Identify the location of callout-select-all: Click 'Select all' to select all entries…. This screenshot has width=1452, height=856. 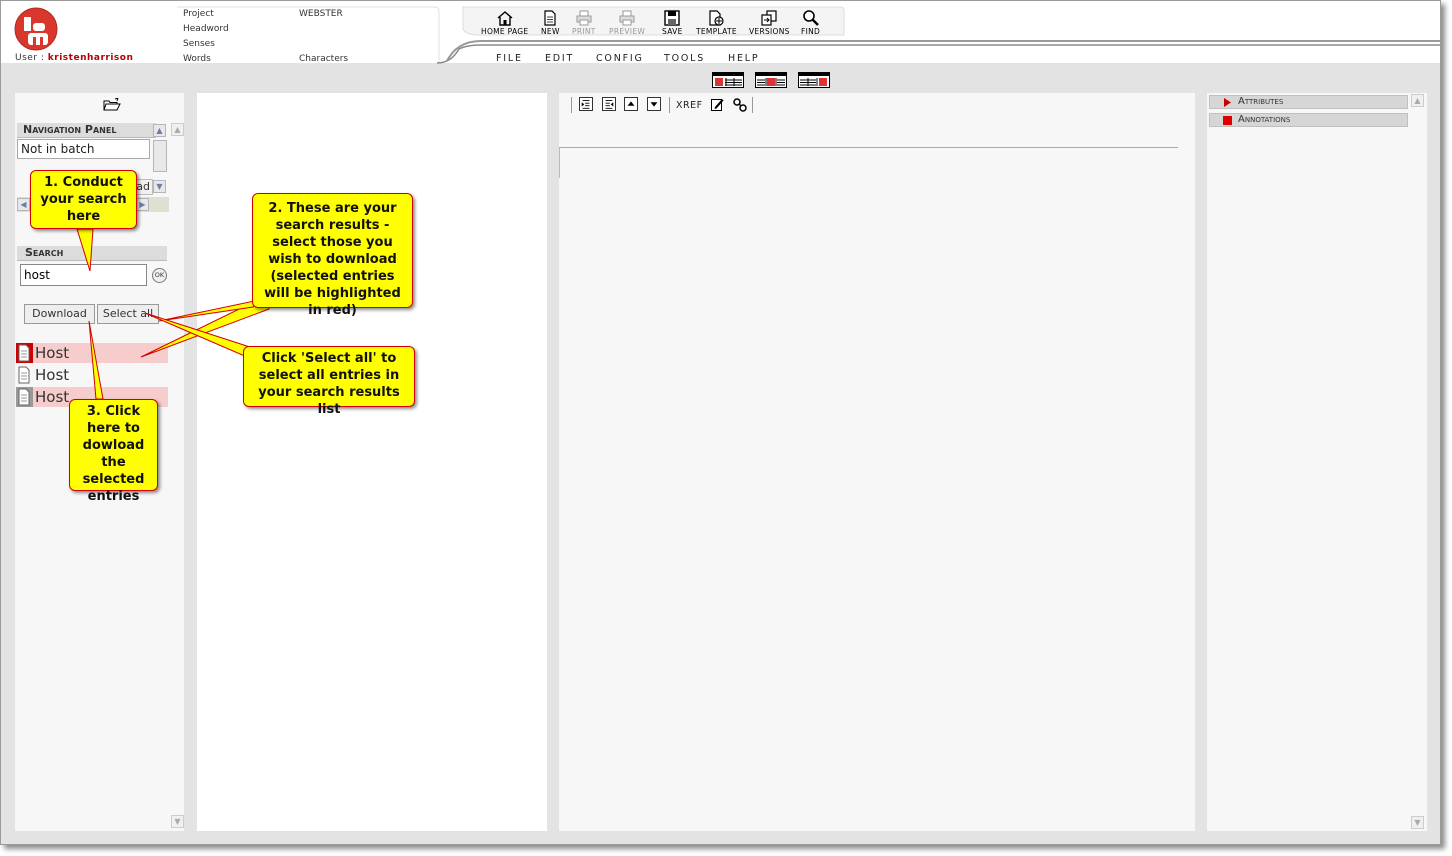
(329, 381).